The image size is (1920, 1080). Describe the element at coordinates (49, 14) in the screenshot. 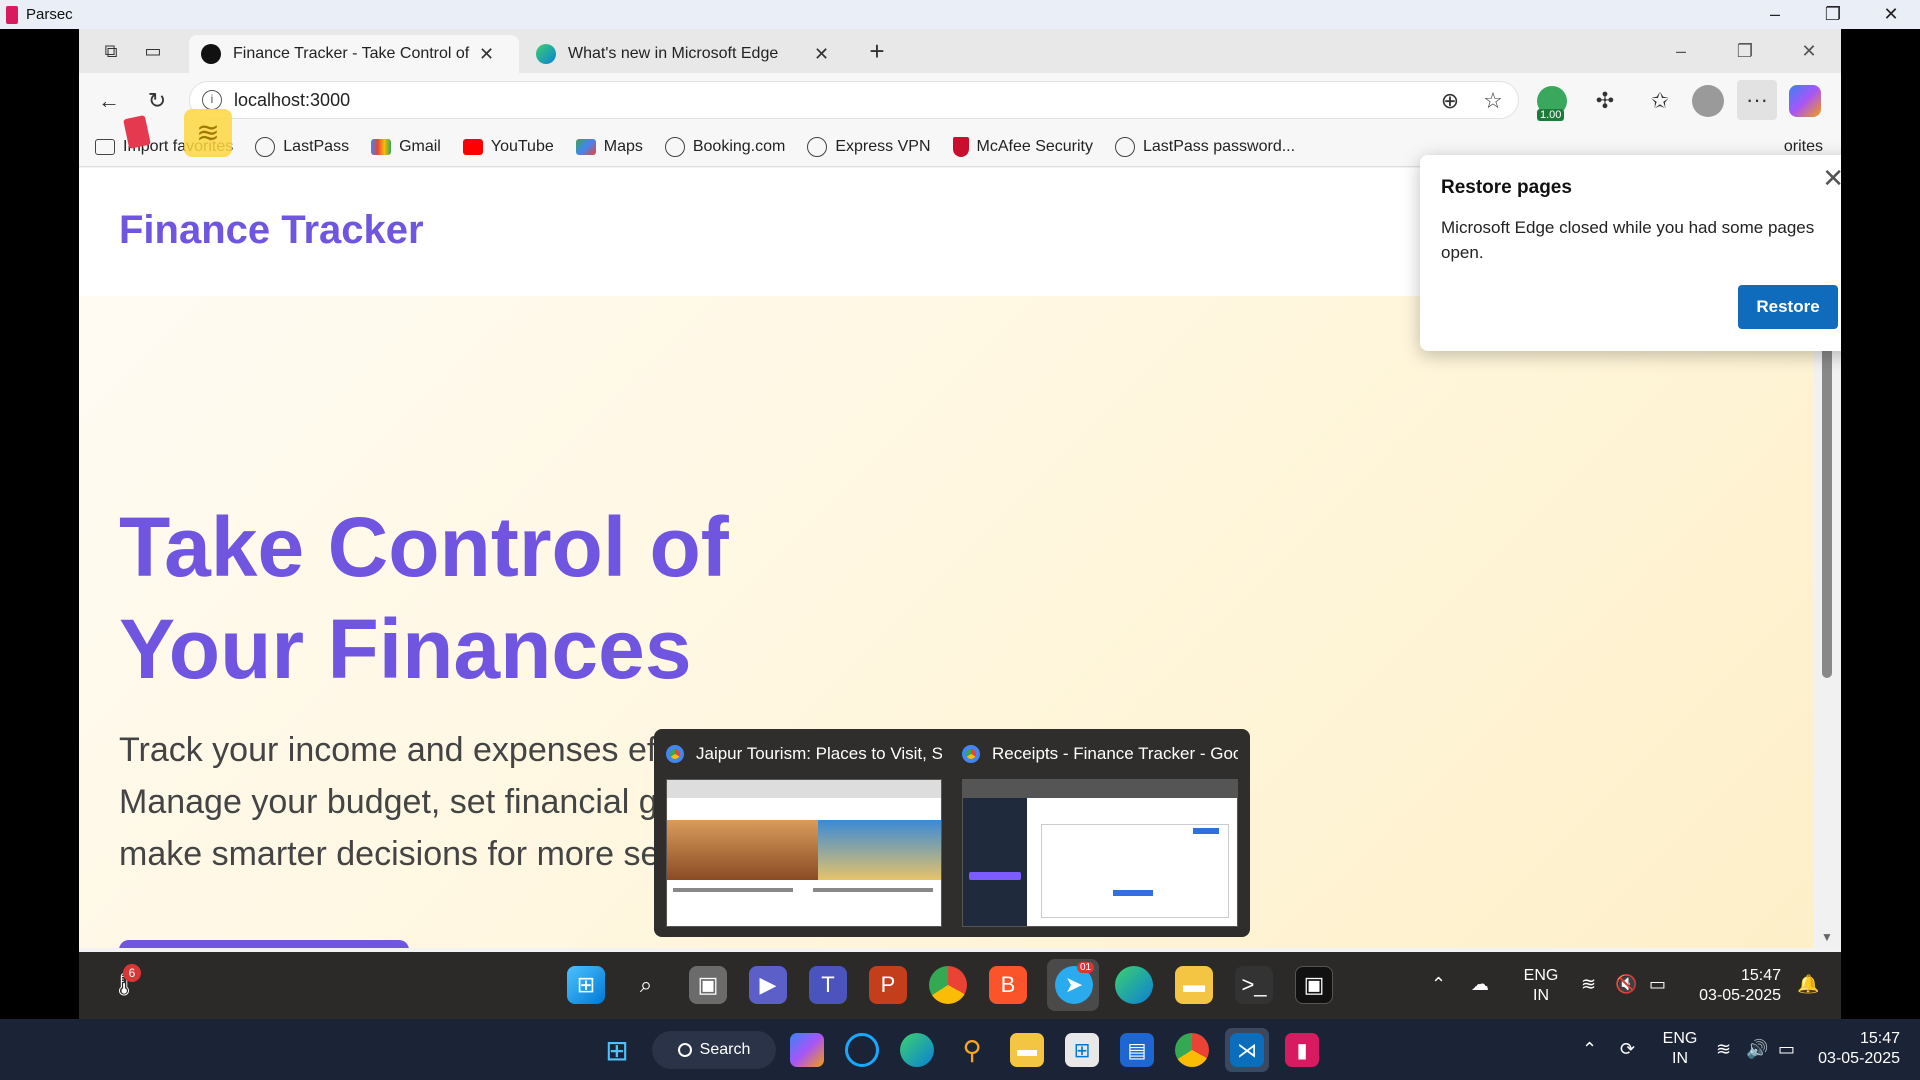

I see `parsec-title: Parsec` at that location.